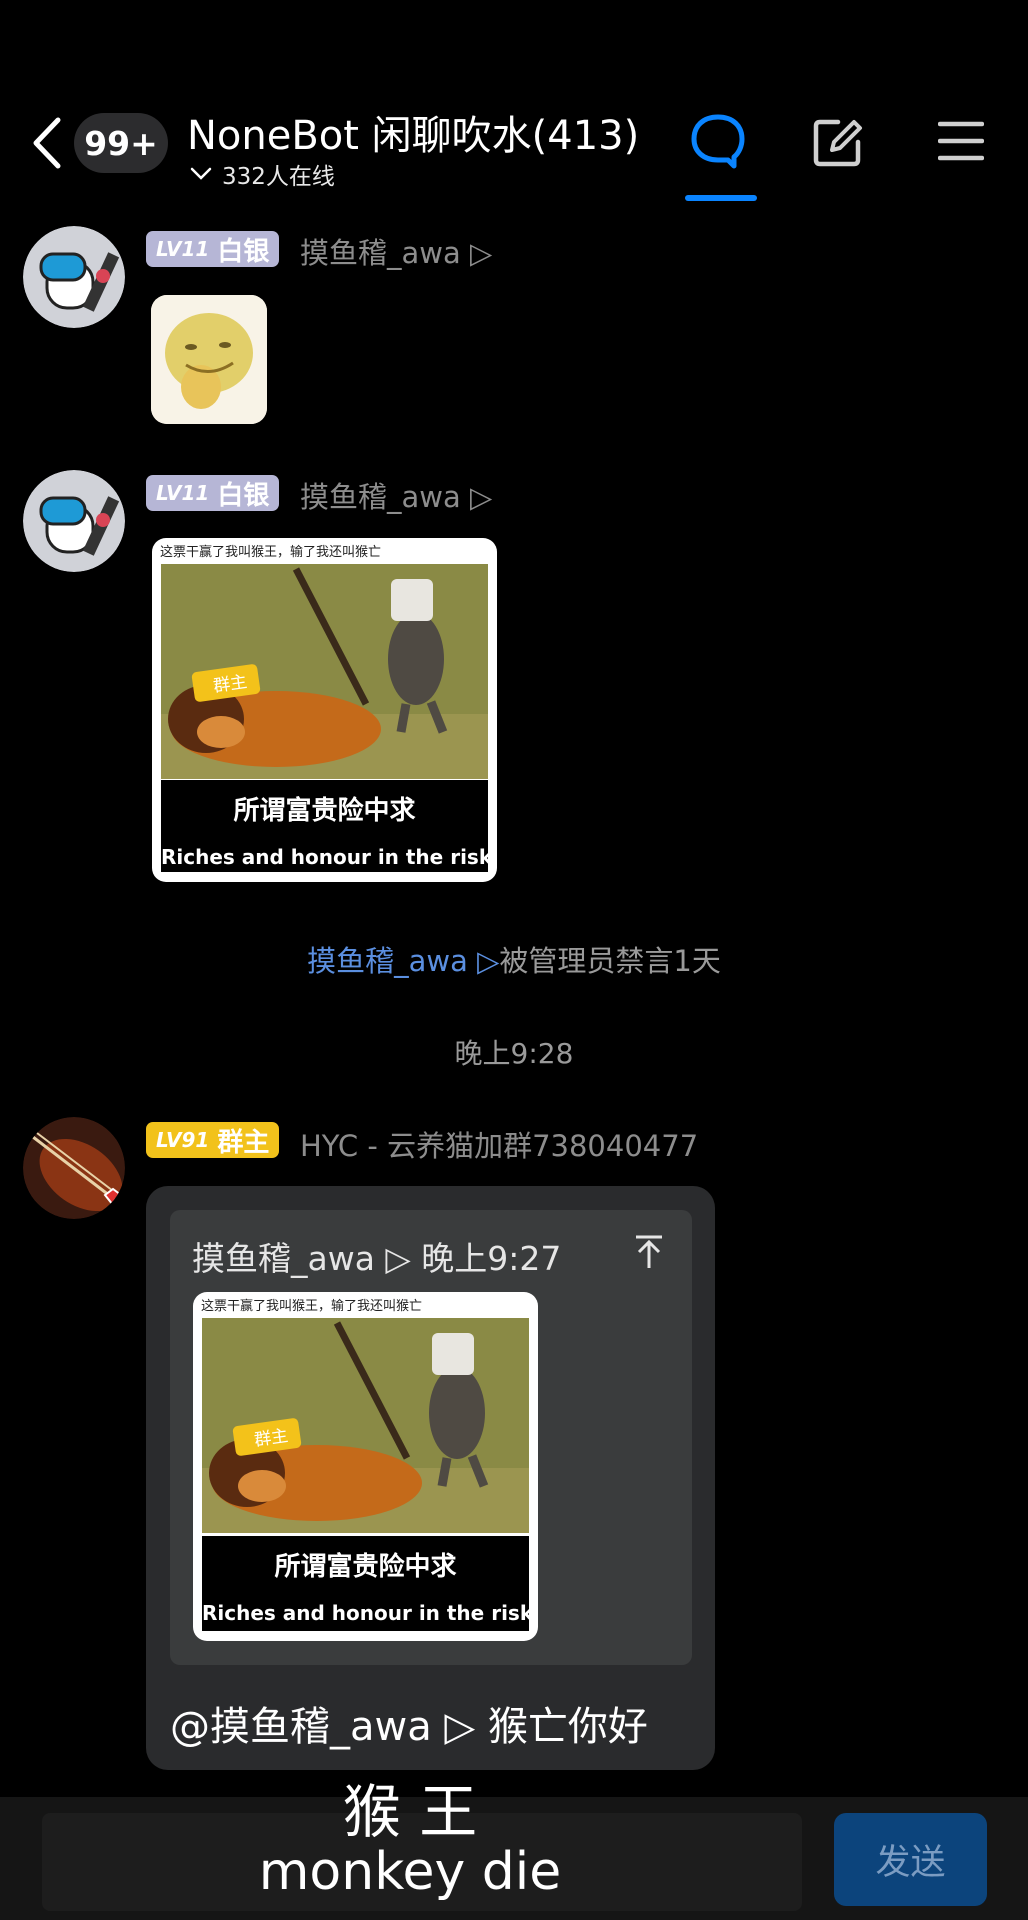 The width and height of the screenshot is (1028, 1920). I want to click on online-count: 332人在线, so click(278, 177).